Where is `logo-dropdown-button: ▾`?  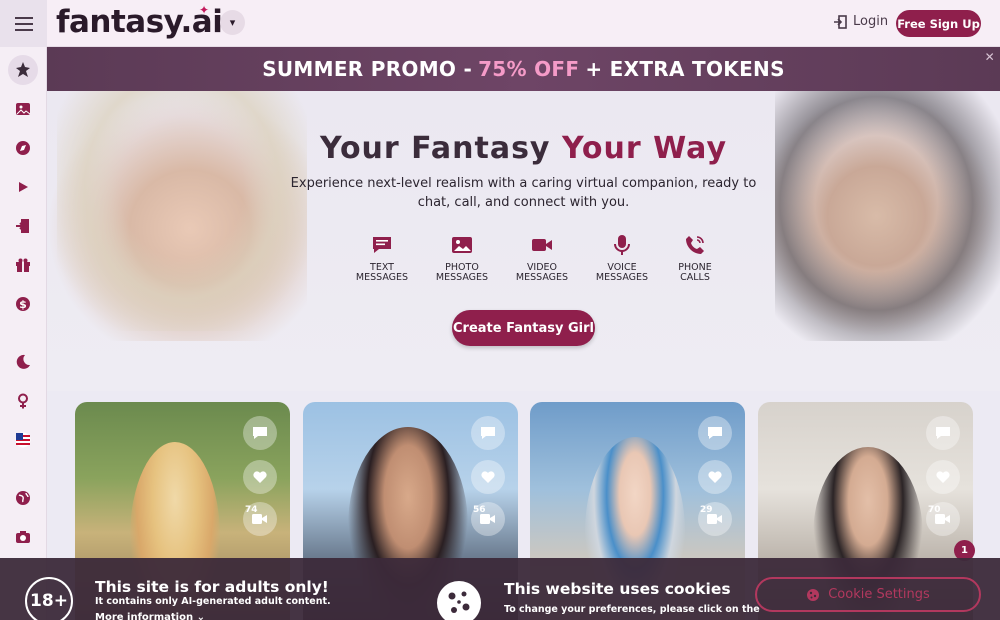
logo-dropdown-button: ▾ is located at coordinates (232, 22).